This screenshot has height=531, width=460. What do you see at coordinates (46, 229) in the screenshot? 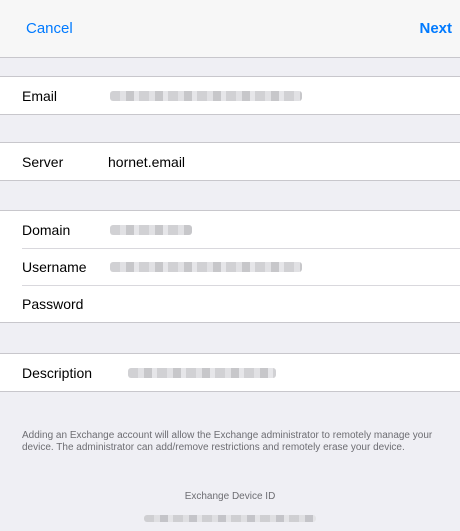
I see `domain-label: Domain` at bounding box center [46, 229].